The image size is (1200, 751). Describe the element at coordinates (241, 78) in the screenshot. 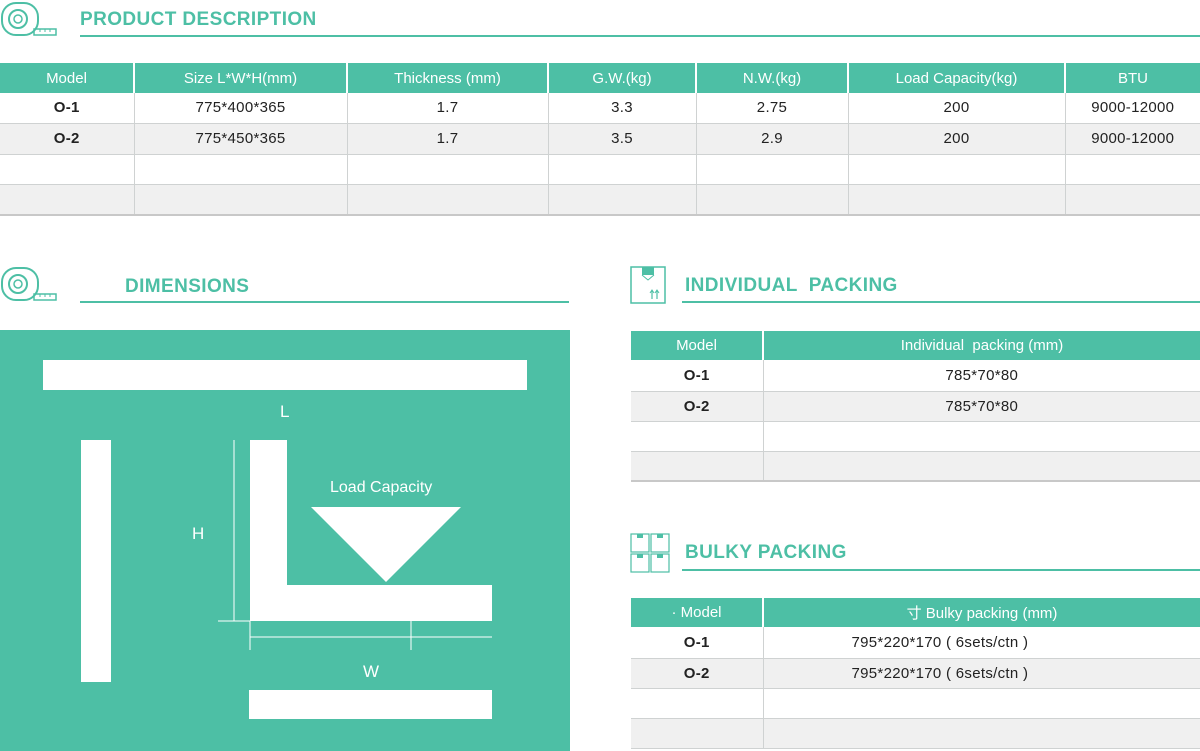

I see `column-header: Size L*W*H(mm)` at that location.